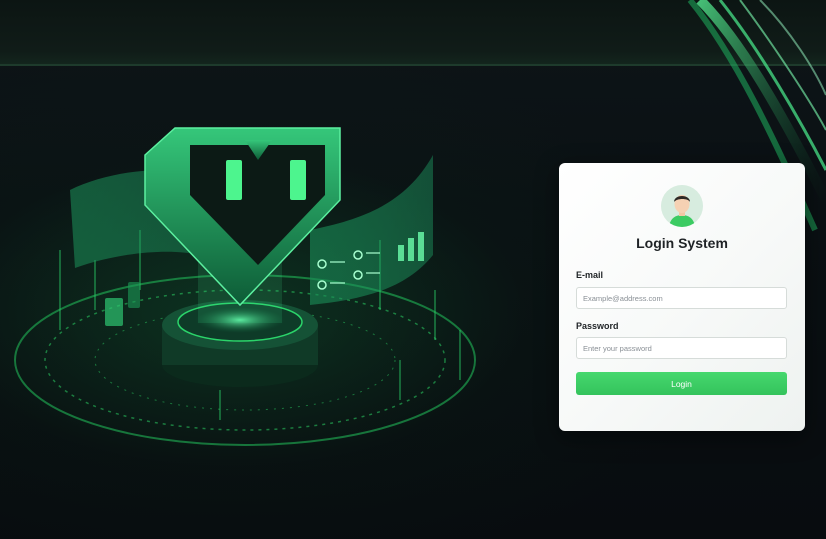  Describe the element at coordinates (681, 348) in the screenshot. I see `password-field` at that location.